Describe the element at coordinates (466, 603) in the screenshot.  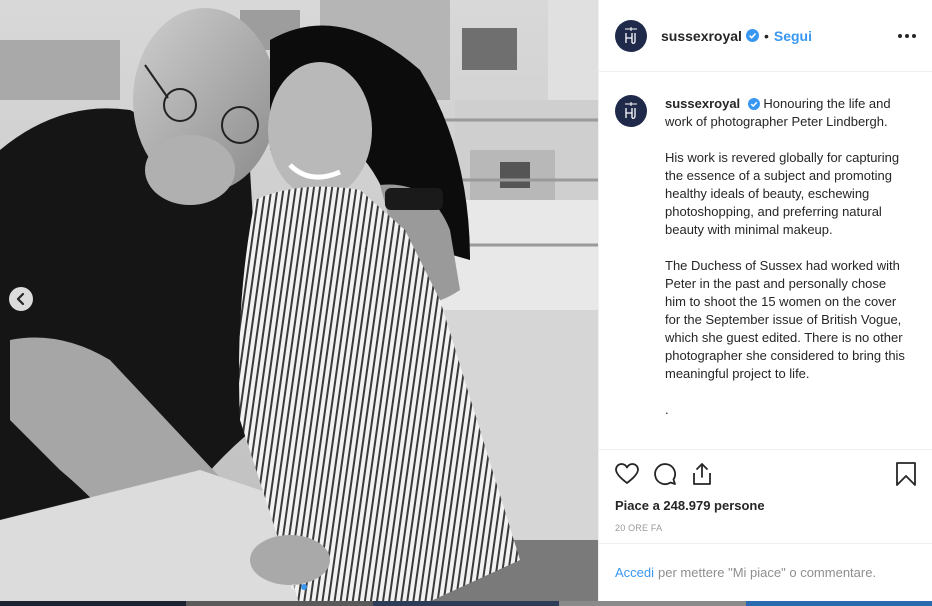
I see `bottom-thumbnail-strip` at that location.